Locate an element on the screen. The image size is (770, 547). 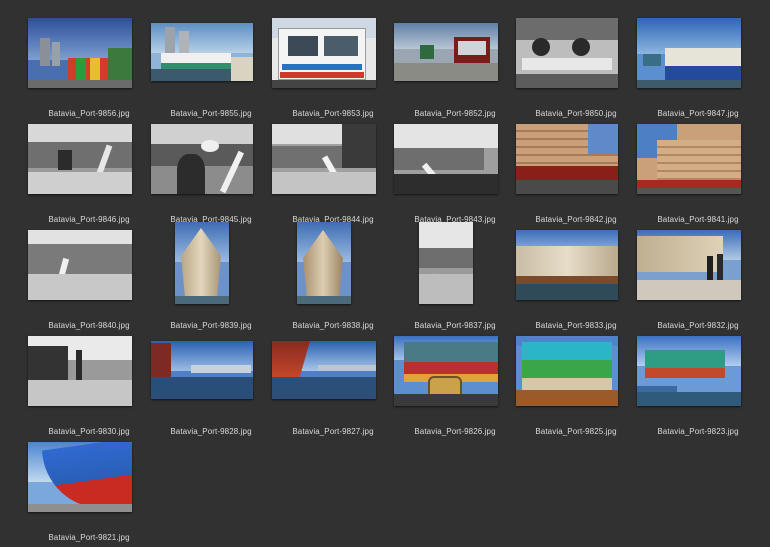
thumbnail-filename: Batavia_Port-9846.jpg is located at coordinates (89, 219).